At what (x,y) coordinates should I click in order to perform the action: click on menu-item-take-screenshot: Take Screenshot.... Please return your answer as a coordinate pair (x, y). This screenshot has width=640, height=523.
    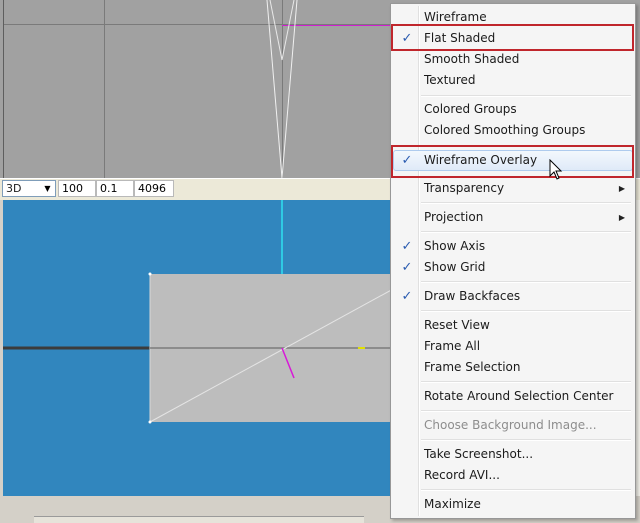
    Looking at the image, I should click on (513, 454).